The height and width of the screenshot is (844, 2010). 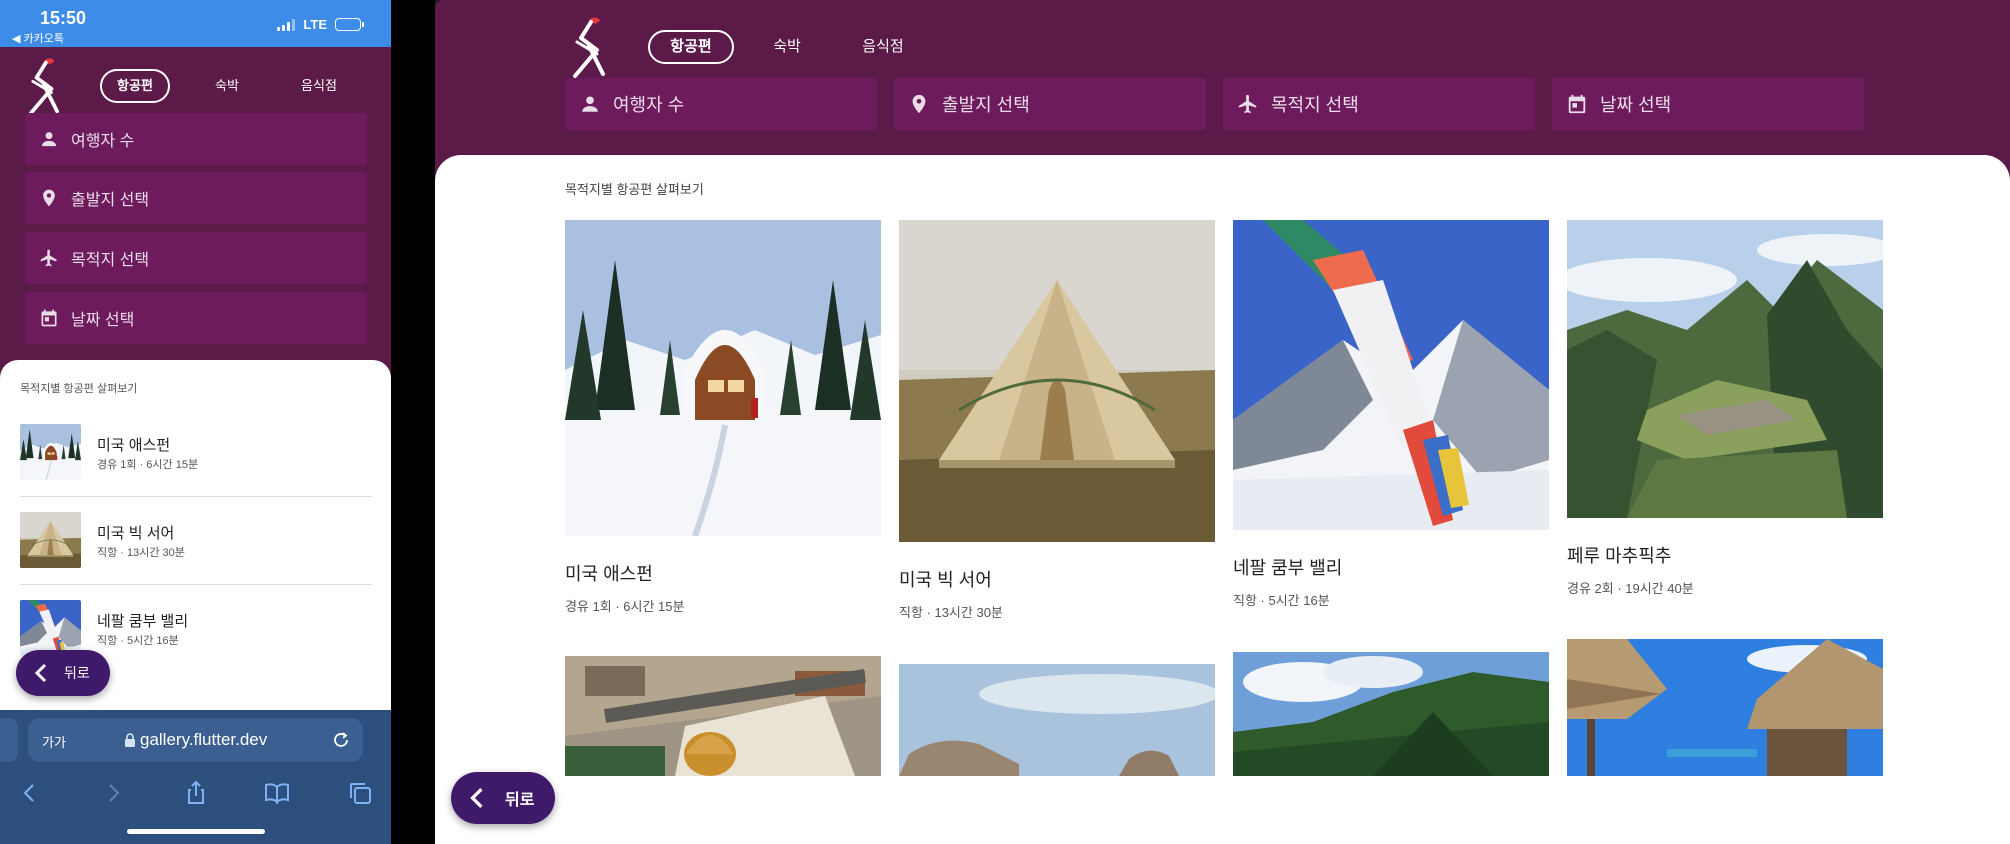 I want to click on destination-name: 미국 애스펀, so click(x=609, y=574).